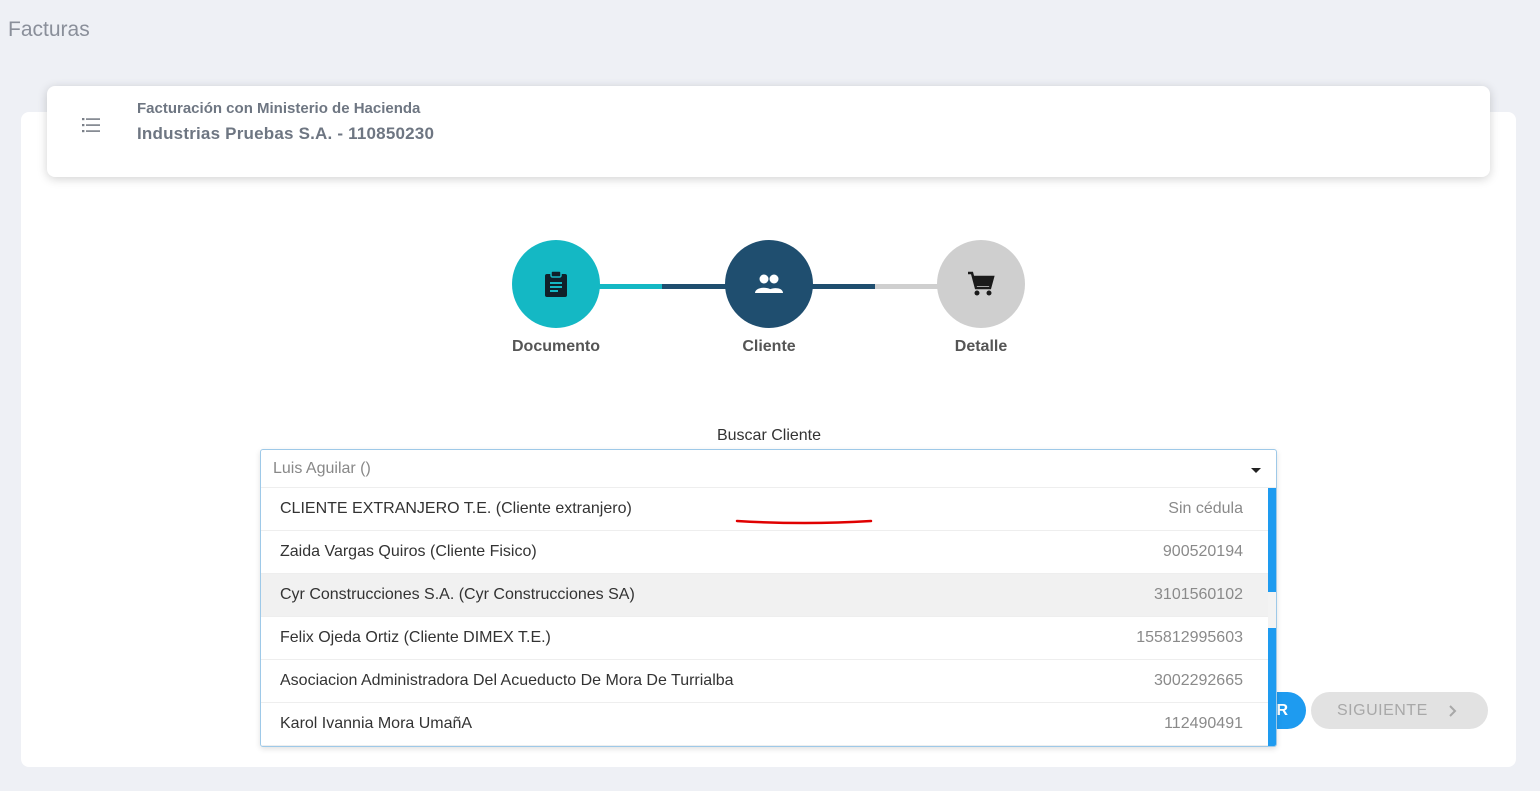 The width and height of the screenshot is (1540, 791). Describe the element at coordinates (376, 723) in the screenshot. I see `client-option-name: Karol Ivannia Mora UmañA` at that location.